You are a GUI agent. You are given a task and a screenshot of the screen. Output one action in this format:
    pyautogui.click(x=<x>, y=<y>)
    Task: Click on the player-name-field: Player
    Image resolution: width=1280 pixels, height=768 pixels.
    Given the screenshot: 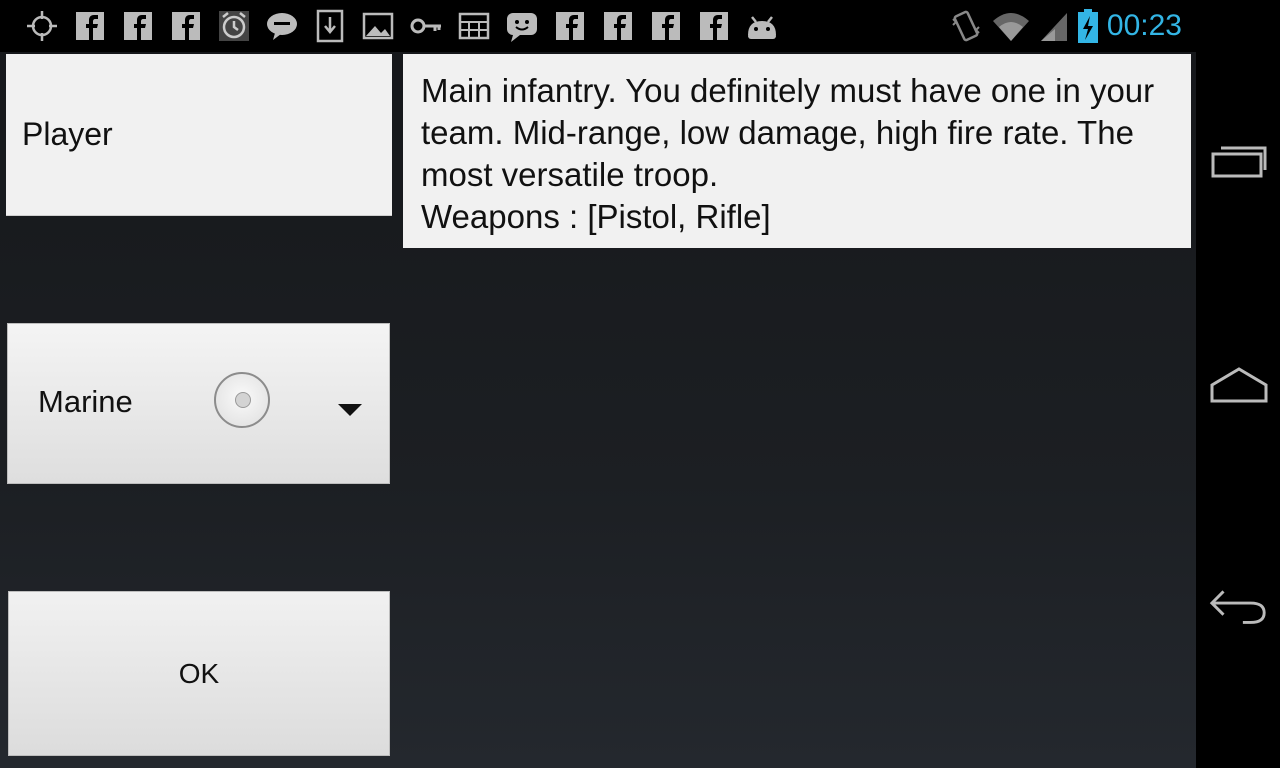 What is the action you would take?
    pyautogui.click(x=199, y=135)
    